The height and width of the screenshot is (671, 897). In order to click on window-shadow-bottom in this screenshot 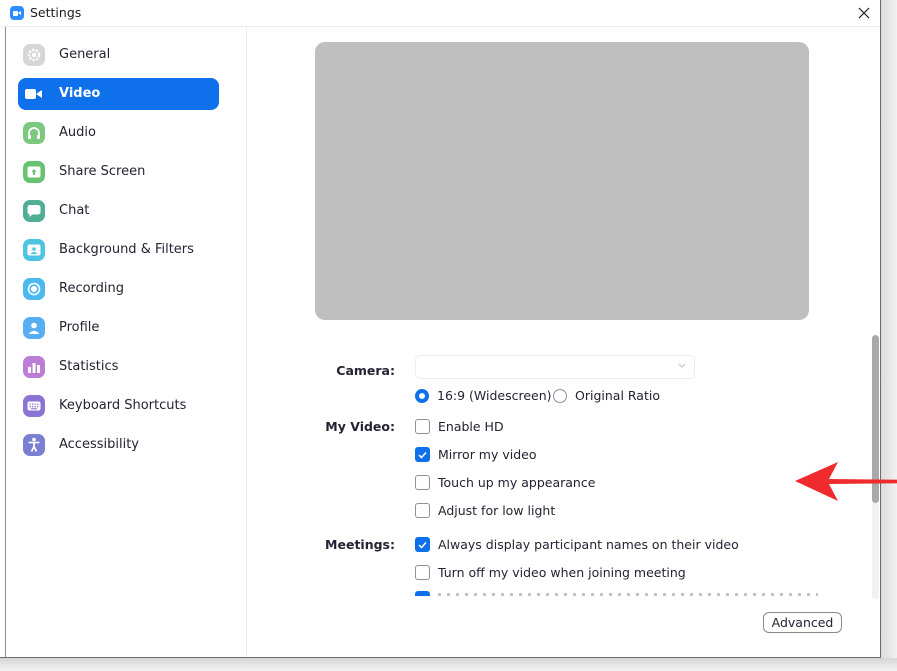, I will do `click(448, 664)`.